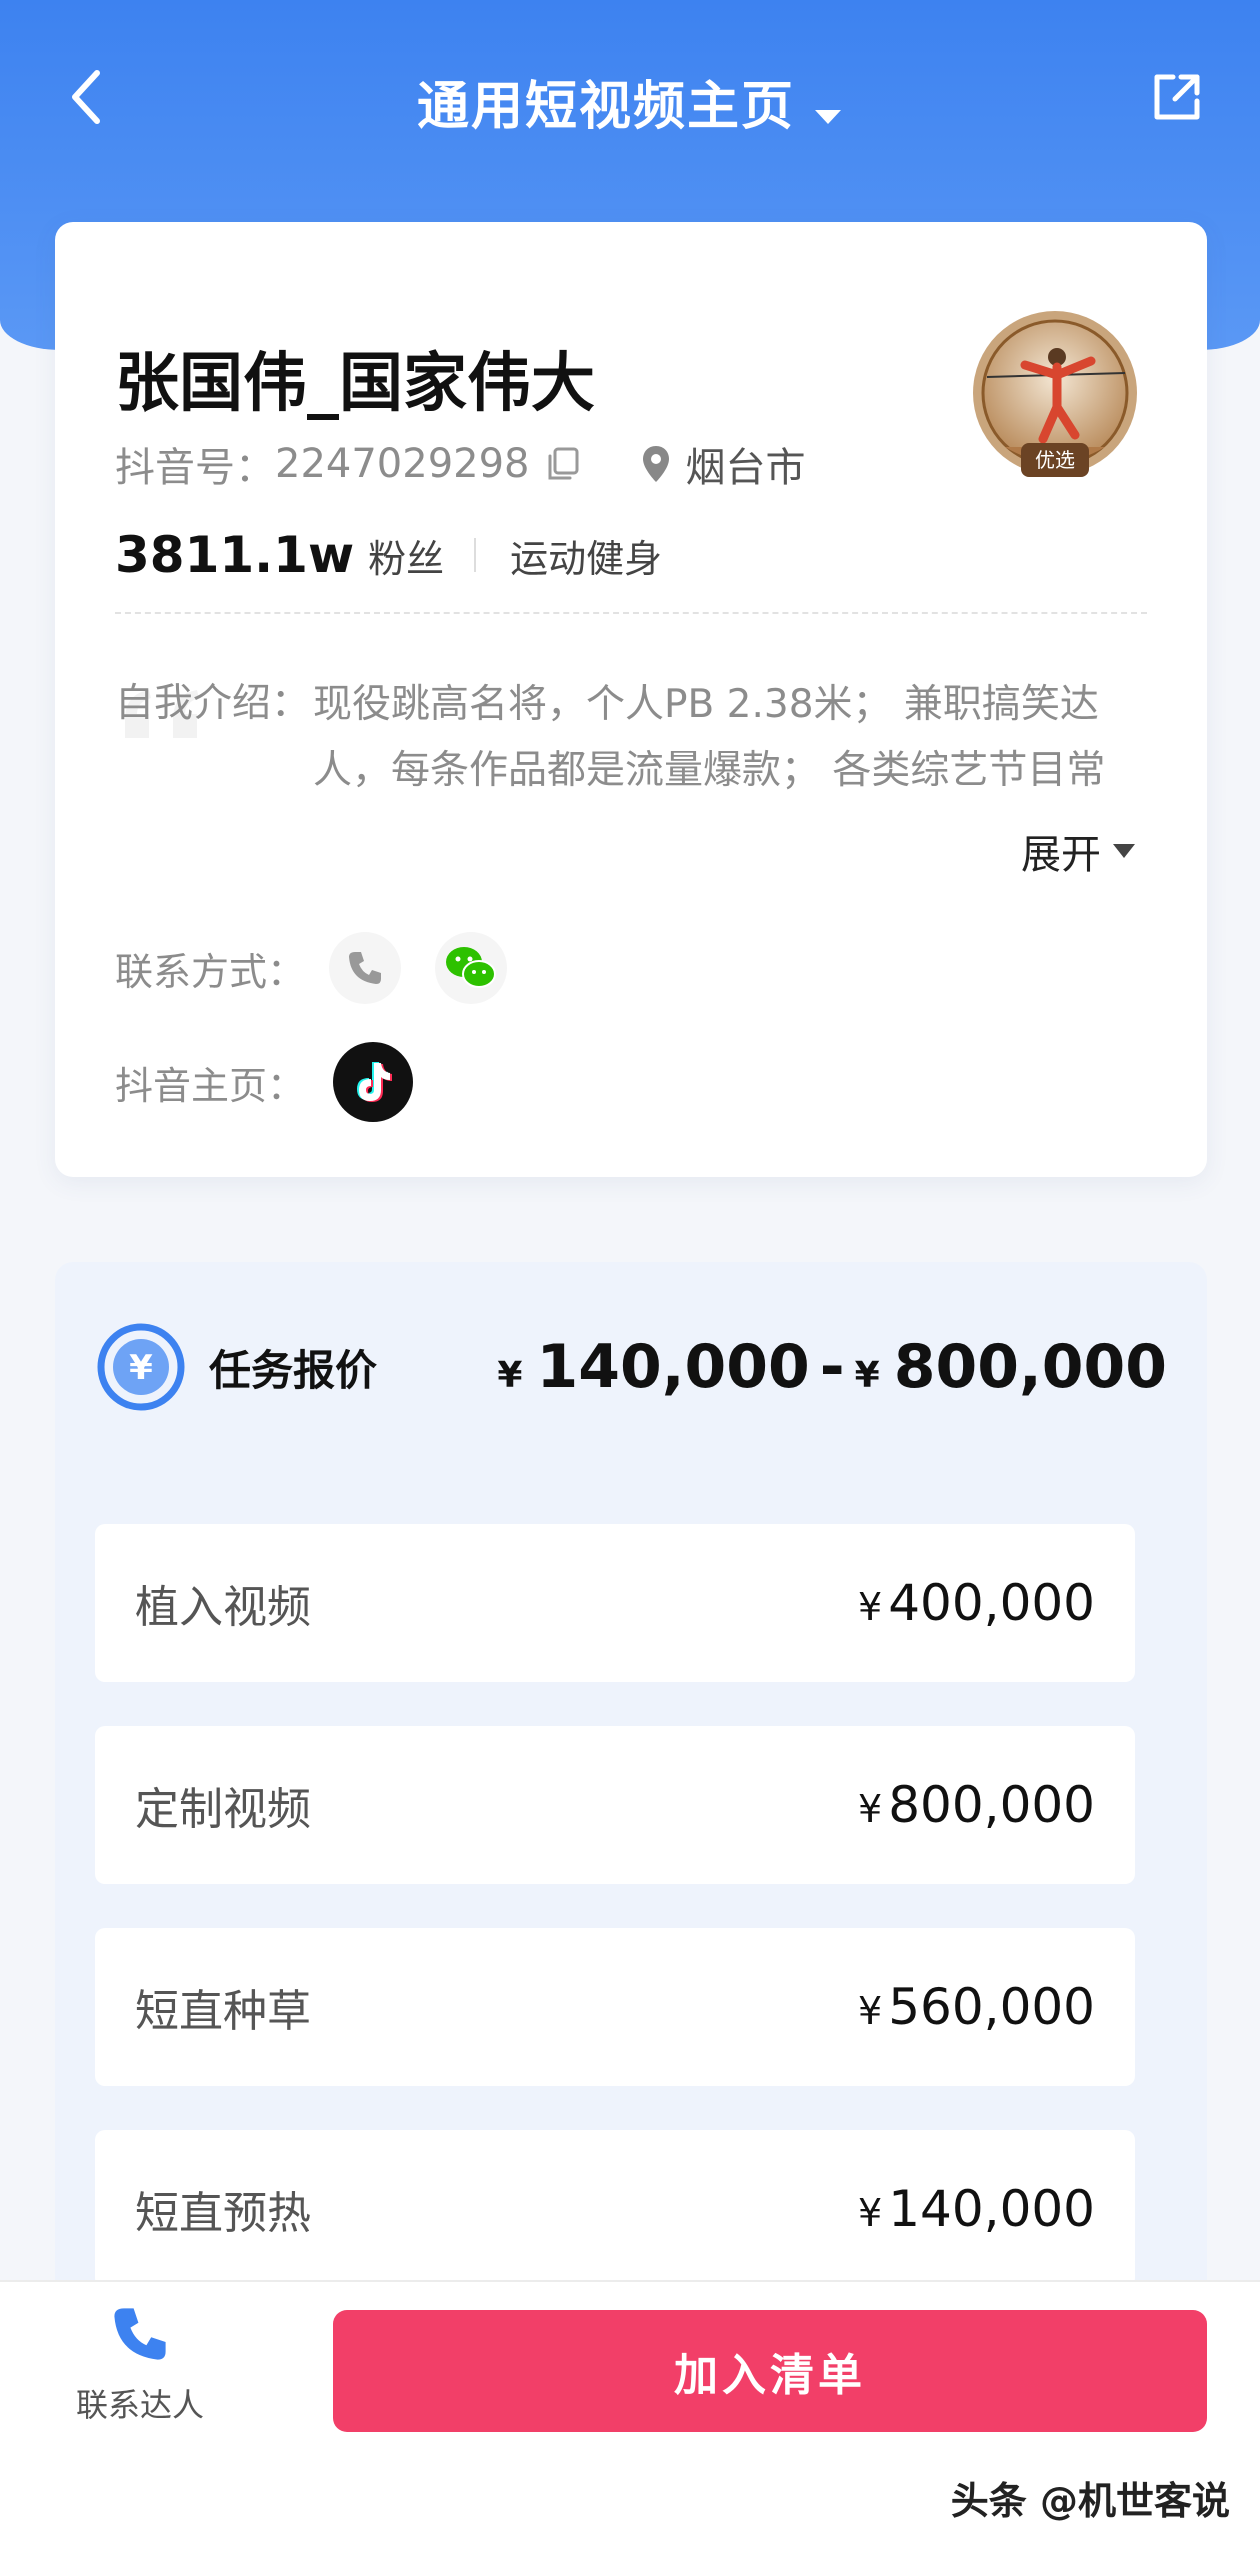 The height and width of the screenshot is (2560, 1260). I want to click on share-external-icon, so click(1177, 97).